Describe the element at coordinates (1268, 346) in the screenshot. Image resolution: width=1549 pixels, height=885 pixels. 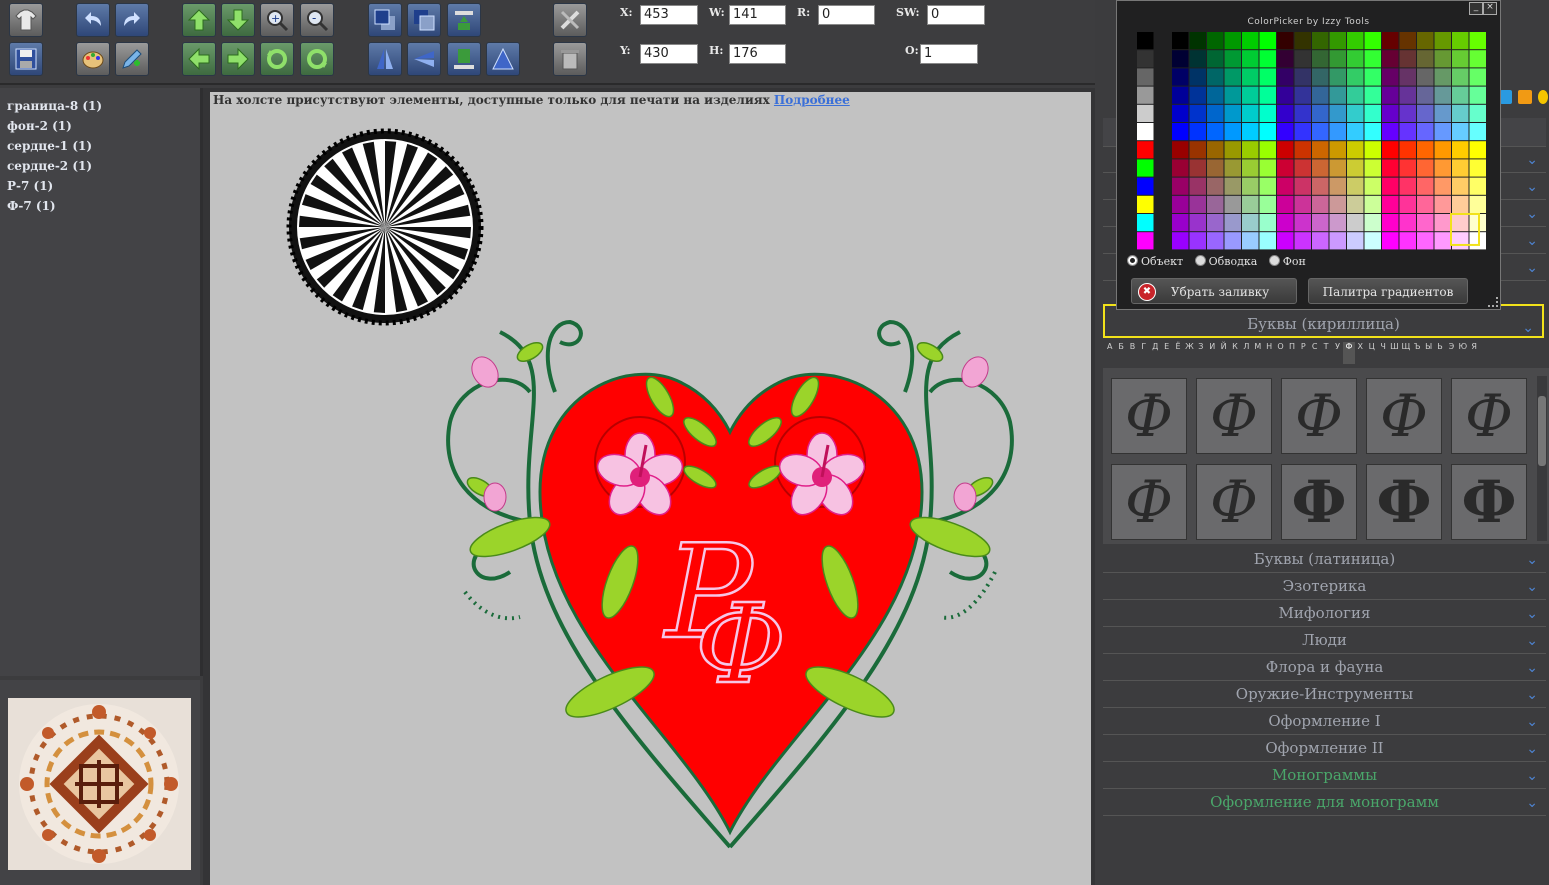
I see `alphabet-letter: Н` at that location.